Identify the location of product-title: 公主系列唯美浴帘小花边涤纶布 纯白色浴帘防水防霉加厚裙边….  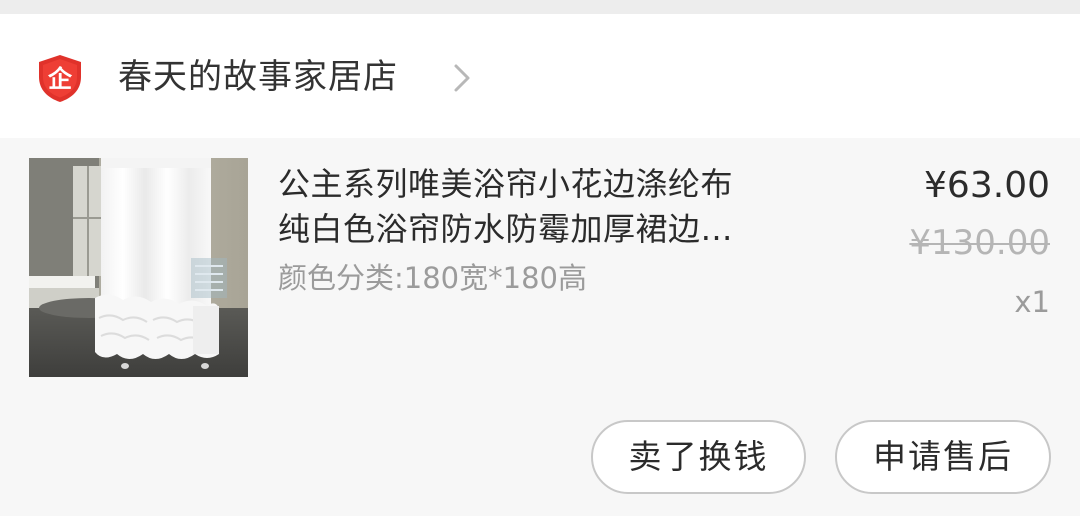
(558, 207).